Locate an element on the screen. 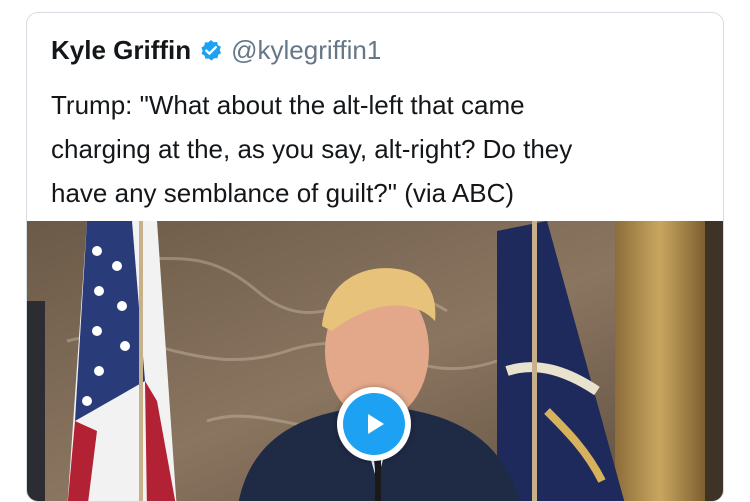 The width and height of the screenshot is (750, 502). verified-badge-icon is located at coordinates (211, 51).